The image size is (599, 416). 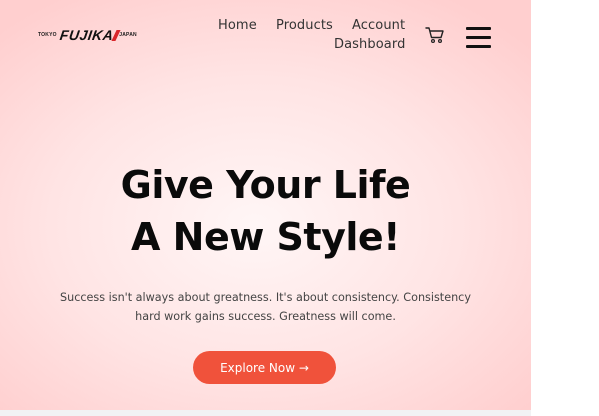 I want to click on logo-left-text: TOKYO, so click(x=47, y=35).